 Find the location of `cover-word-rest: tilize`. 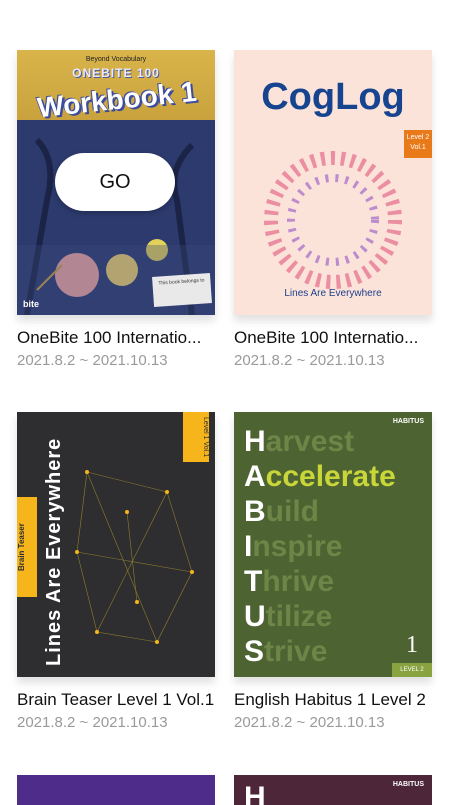

cover-word-rest: tilize is located at coordinates (299, 616).